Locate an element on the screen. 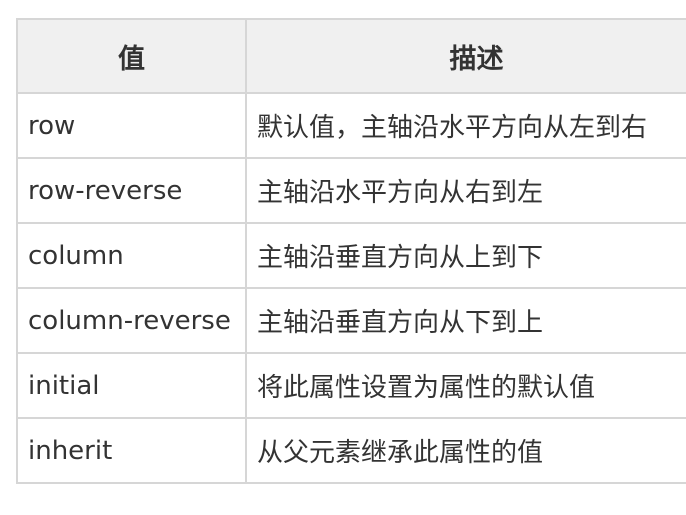 The image size is (686, 515). table-row: column 主轴沿垂直方向从上到下 is located at coordinates (351, 255).